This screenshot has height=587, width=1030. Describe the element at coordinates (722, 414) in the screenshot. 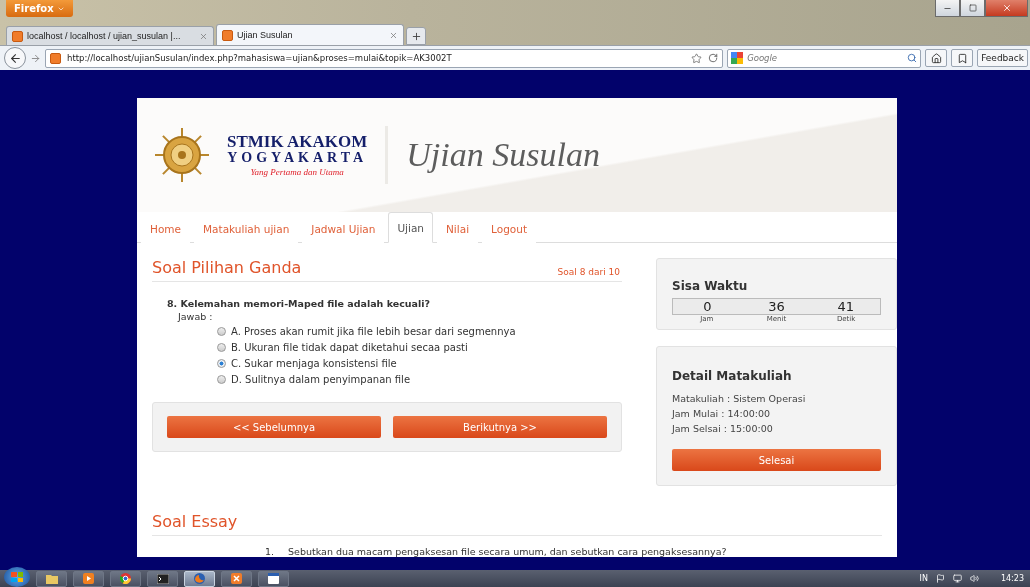

I see `detail-line: Jam Mulai : 14:00:00` at that location.